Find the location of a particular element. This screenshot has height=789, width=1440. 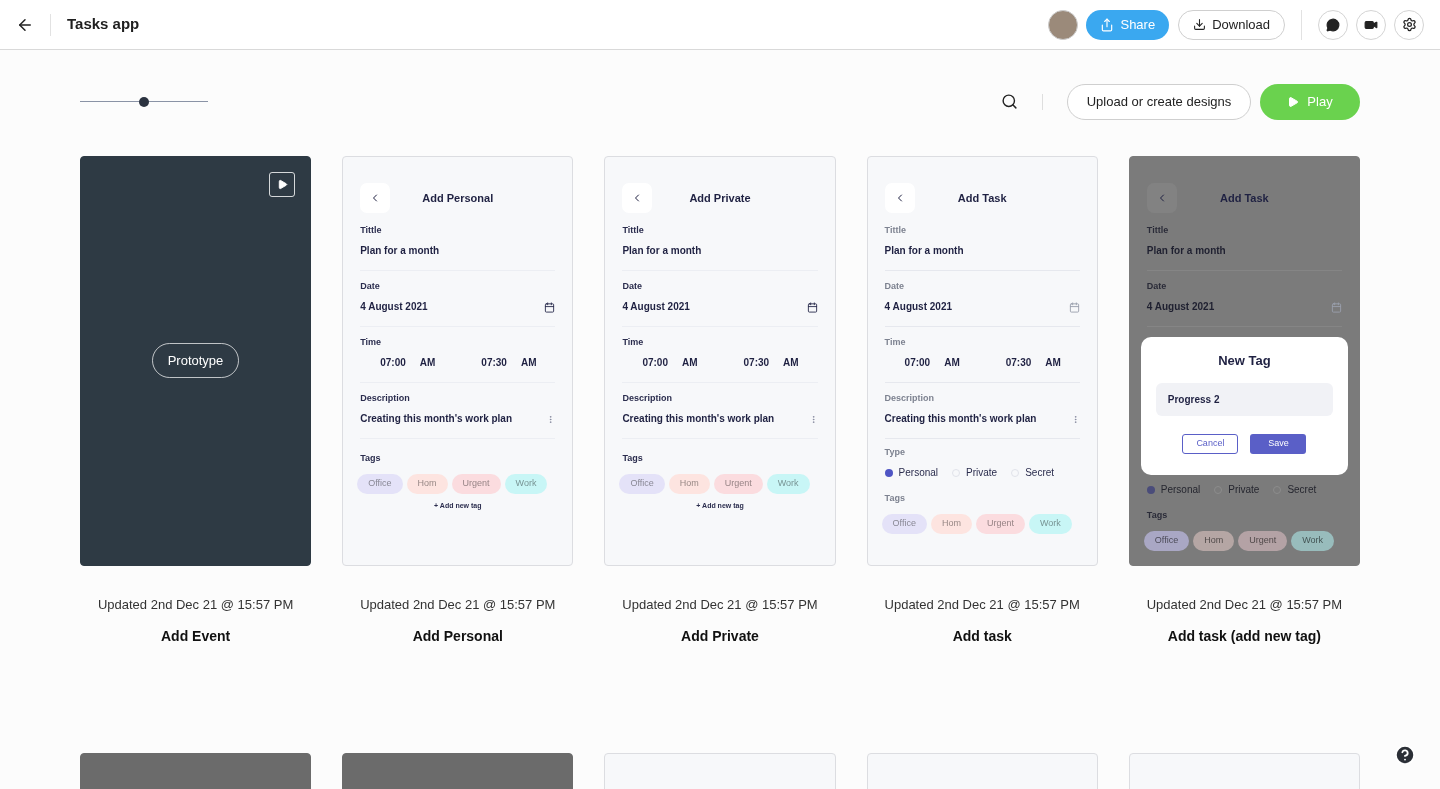

slider-thumb is located at coordinates (144, 101).